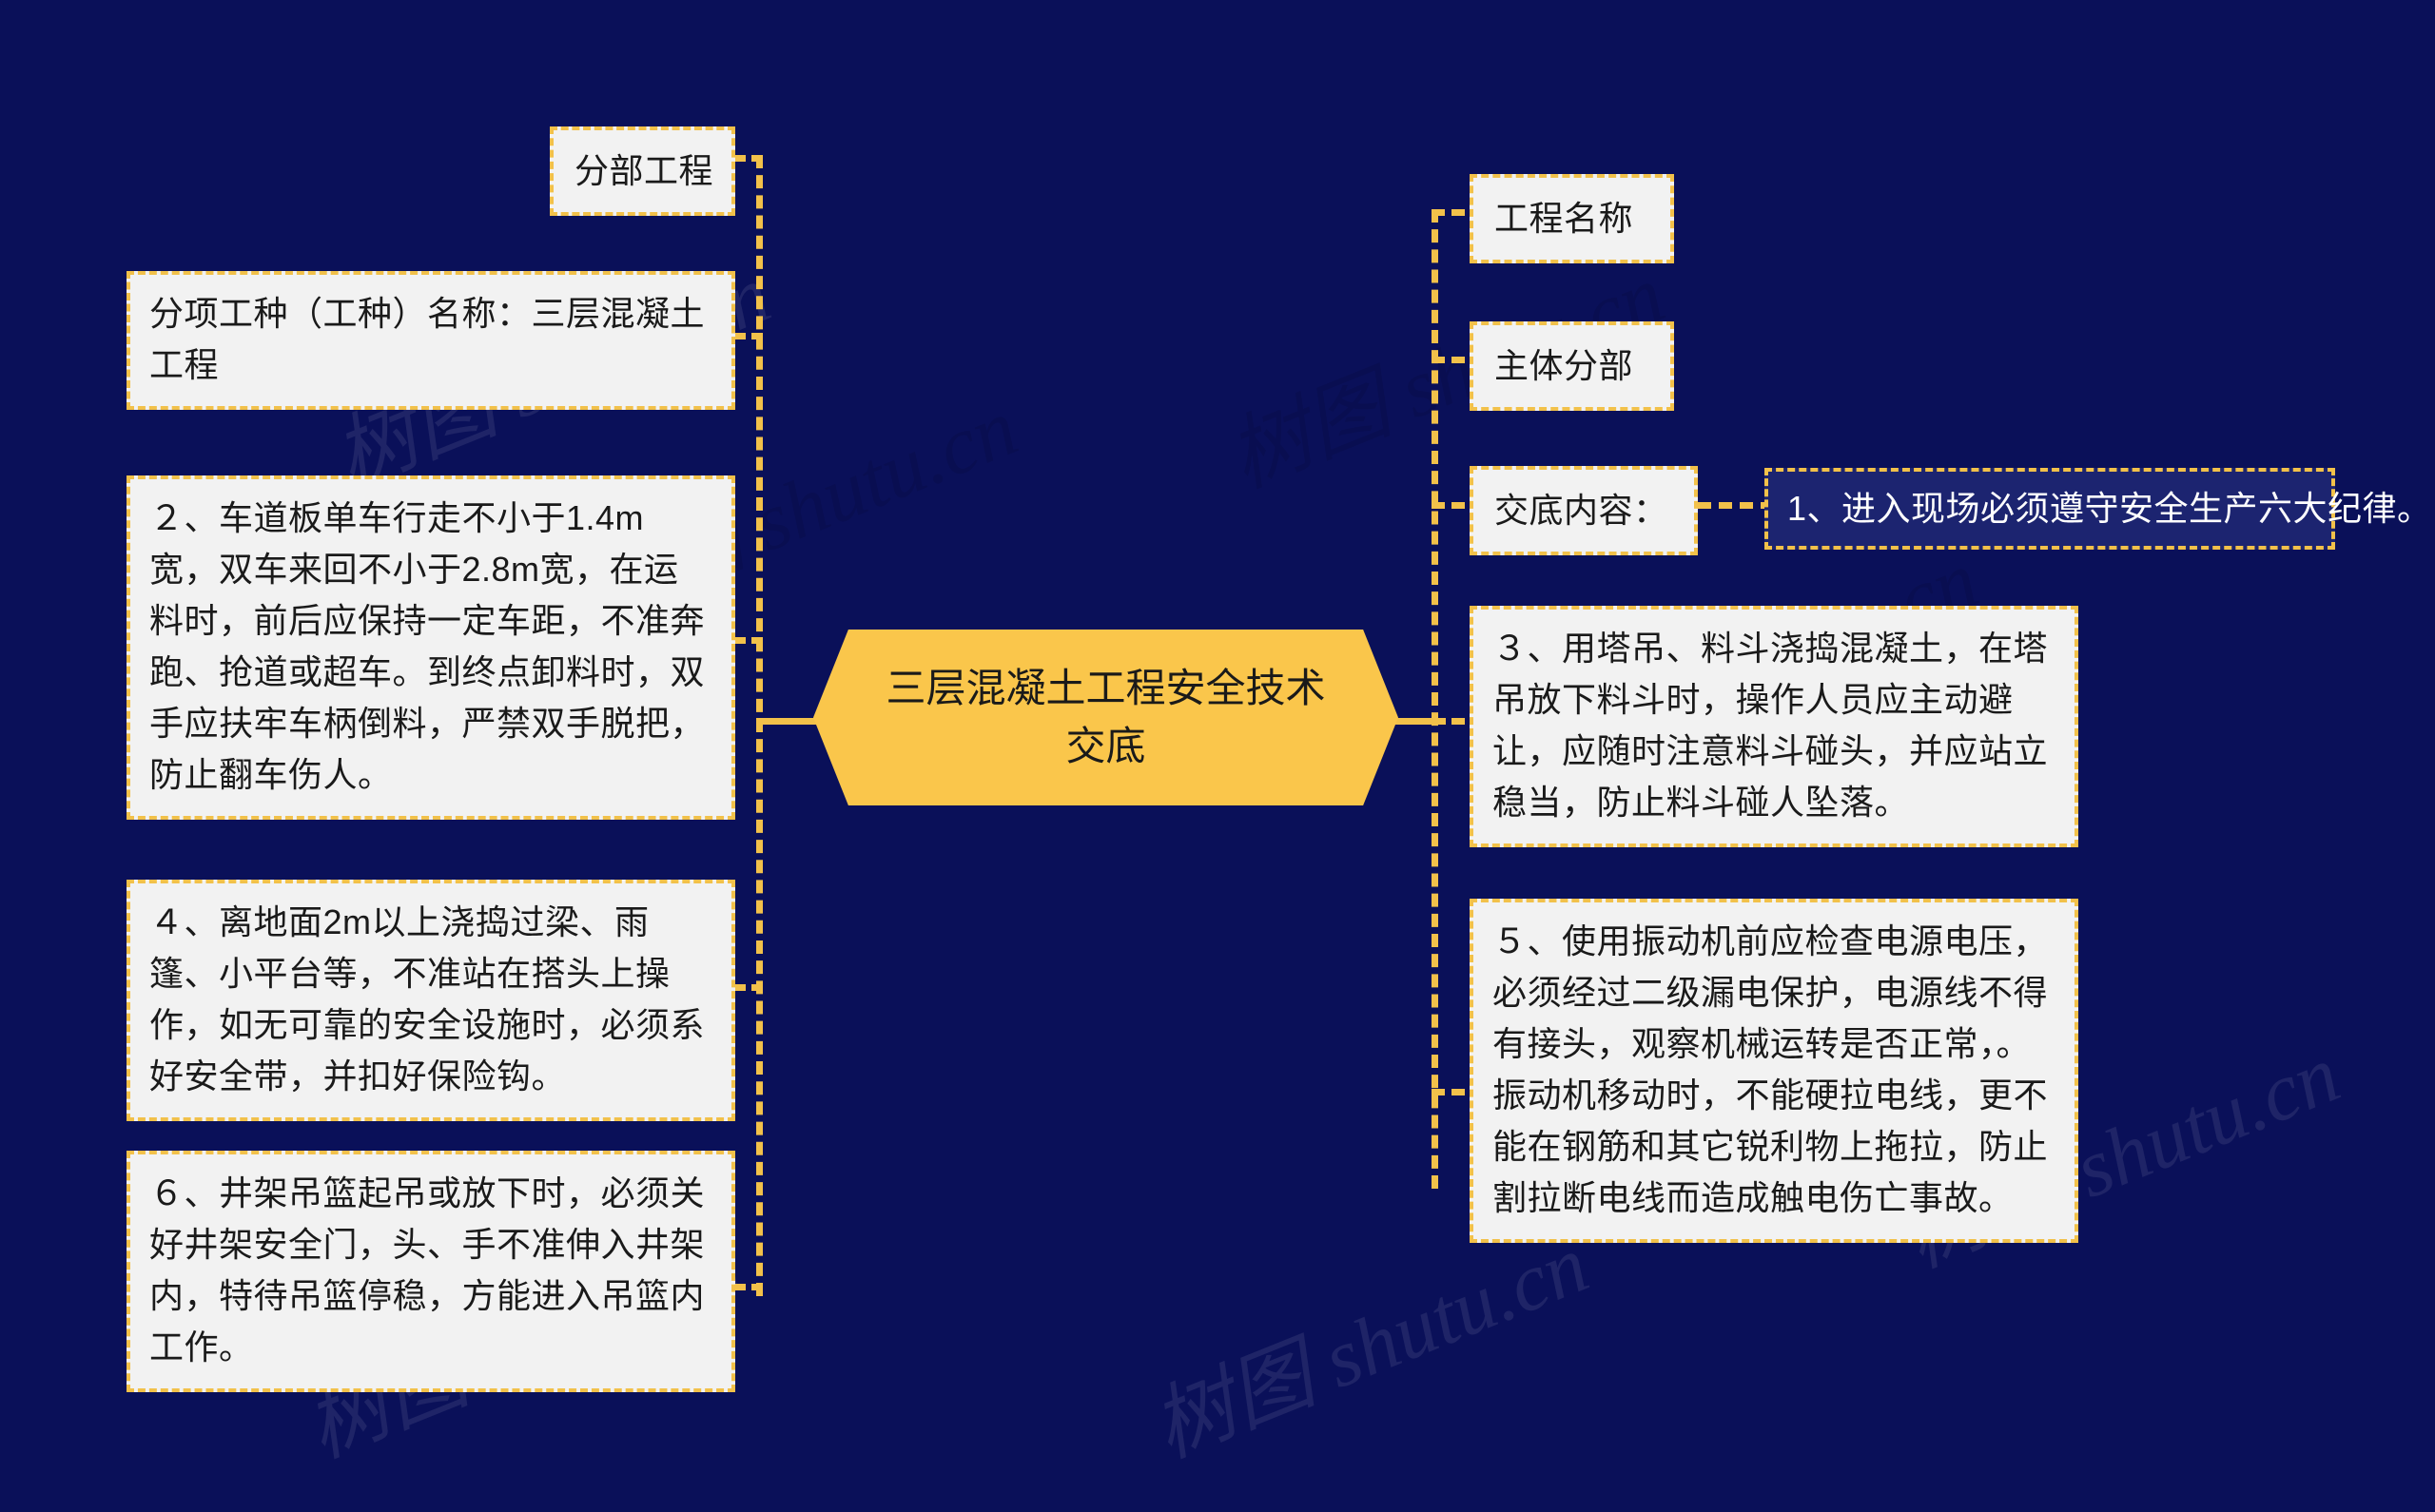 The height and width of the screenshot is (1512, 2435). What do you see at coordinates (427, 339) in the screenshot?
I see `node-label: 分项工种（工种）名称：三层混凝土工程` at bounding box center [427, 339].